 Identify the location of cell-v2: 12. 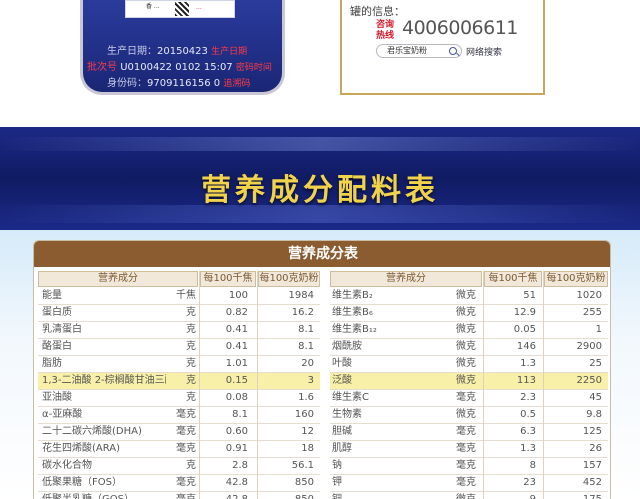
(307, 431).